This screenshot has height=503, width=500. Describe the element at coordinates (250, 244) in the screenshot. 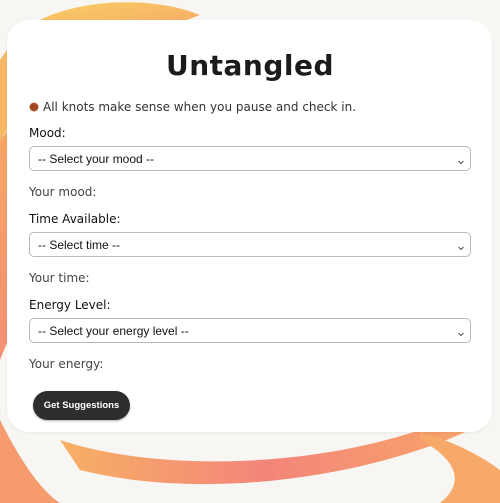

I see `time-select: -- Select time --` at that location.